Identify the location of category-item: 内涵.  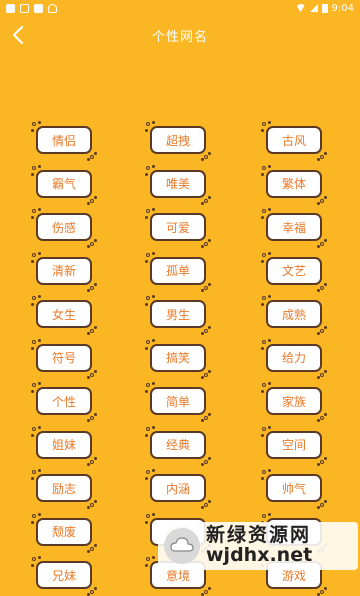
(178, 489).